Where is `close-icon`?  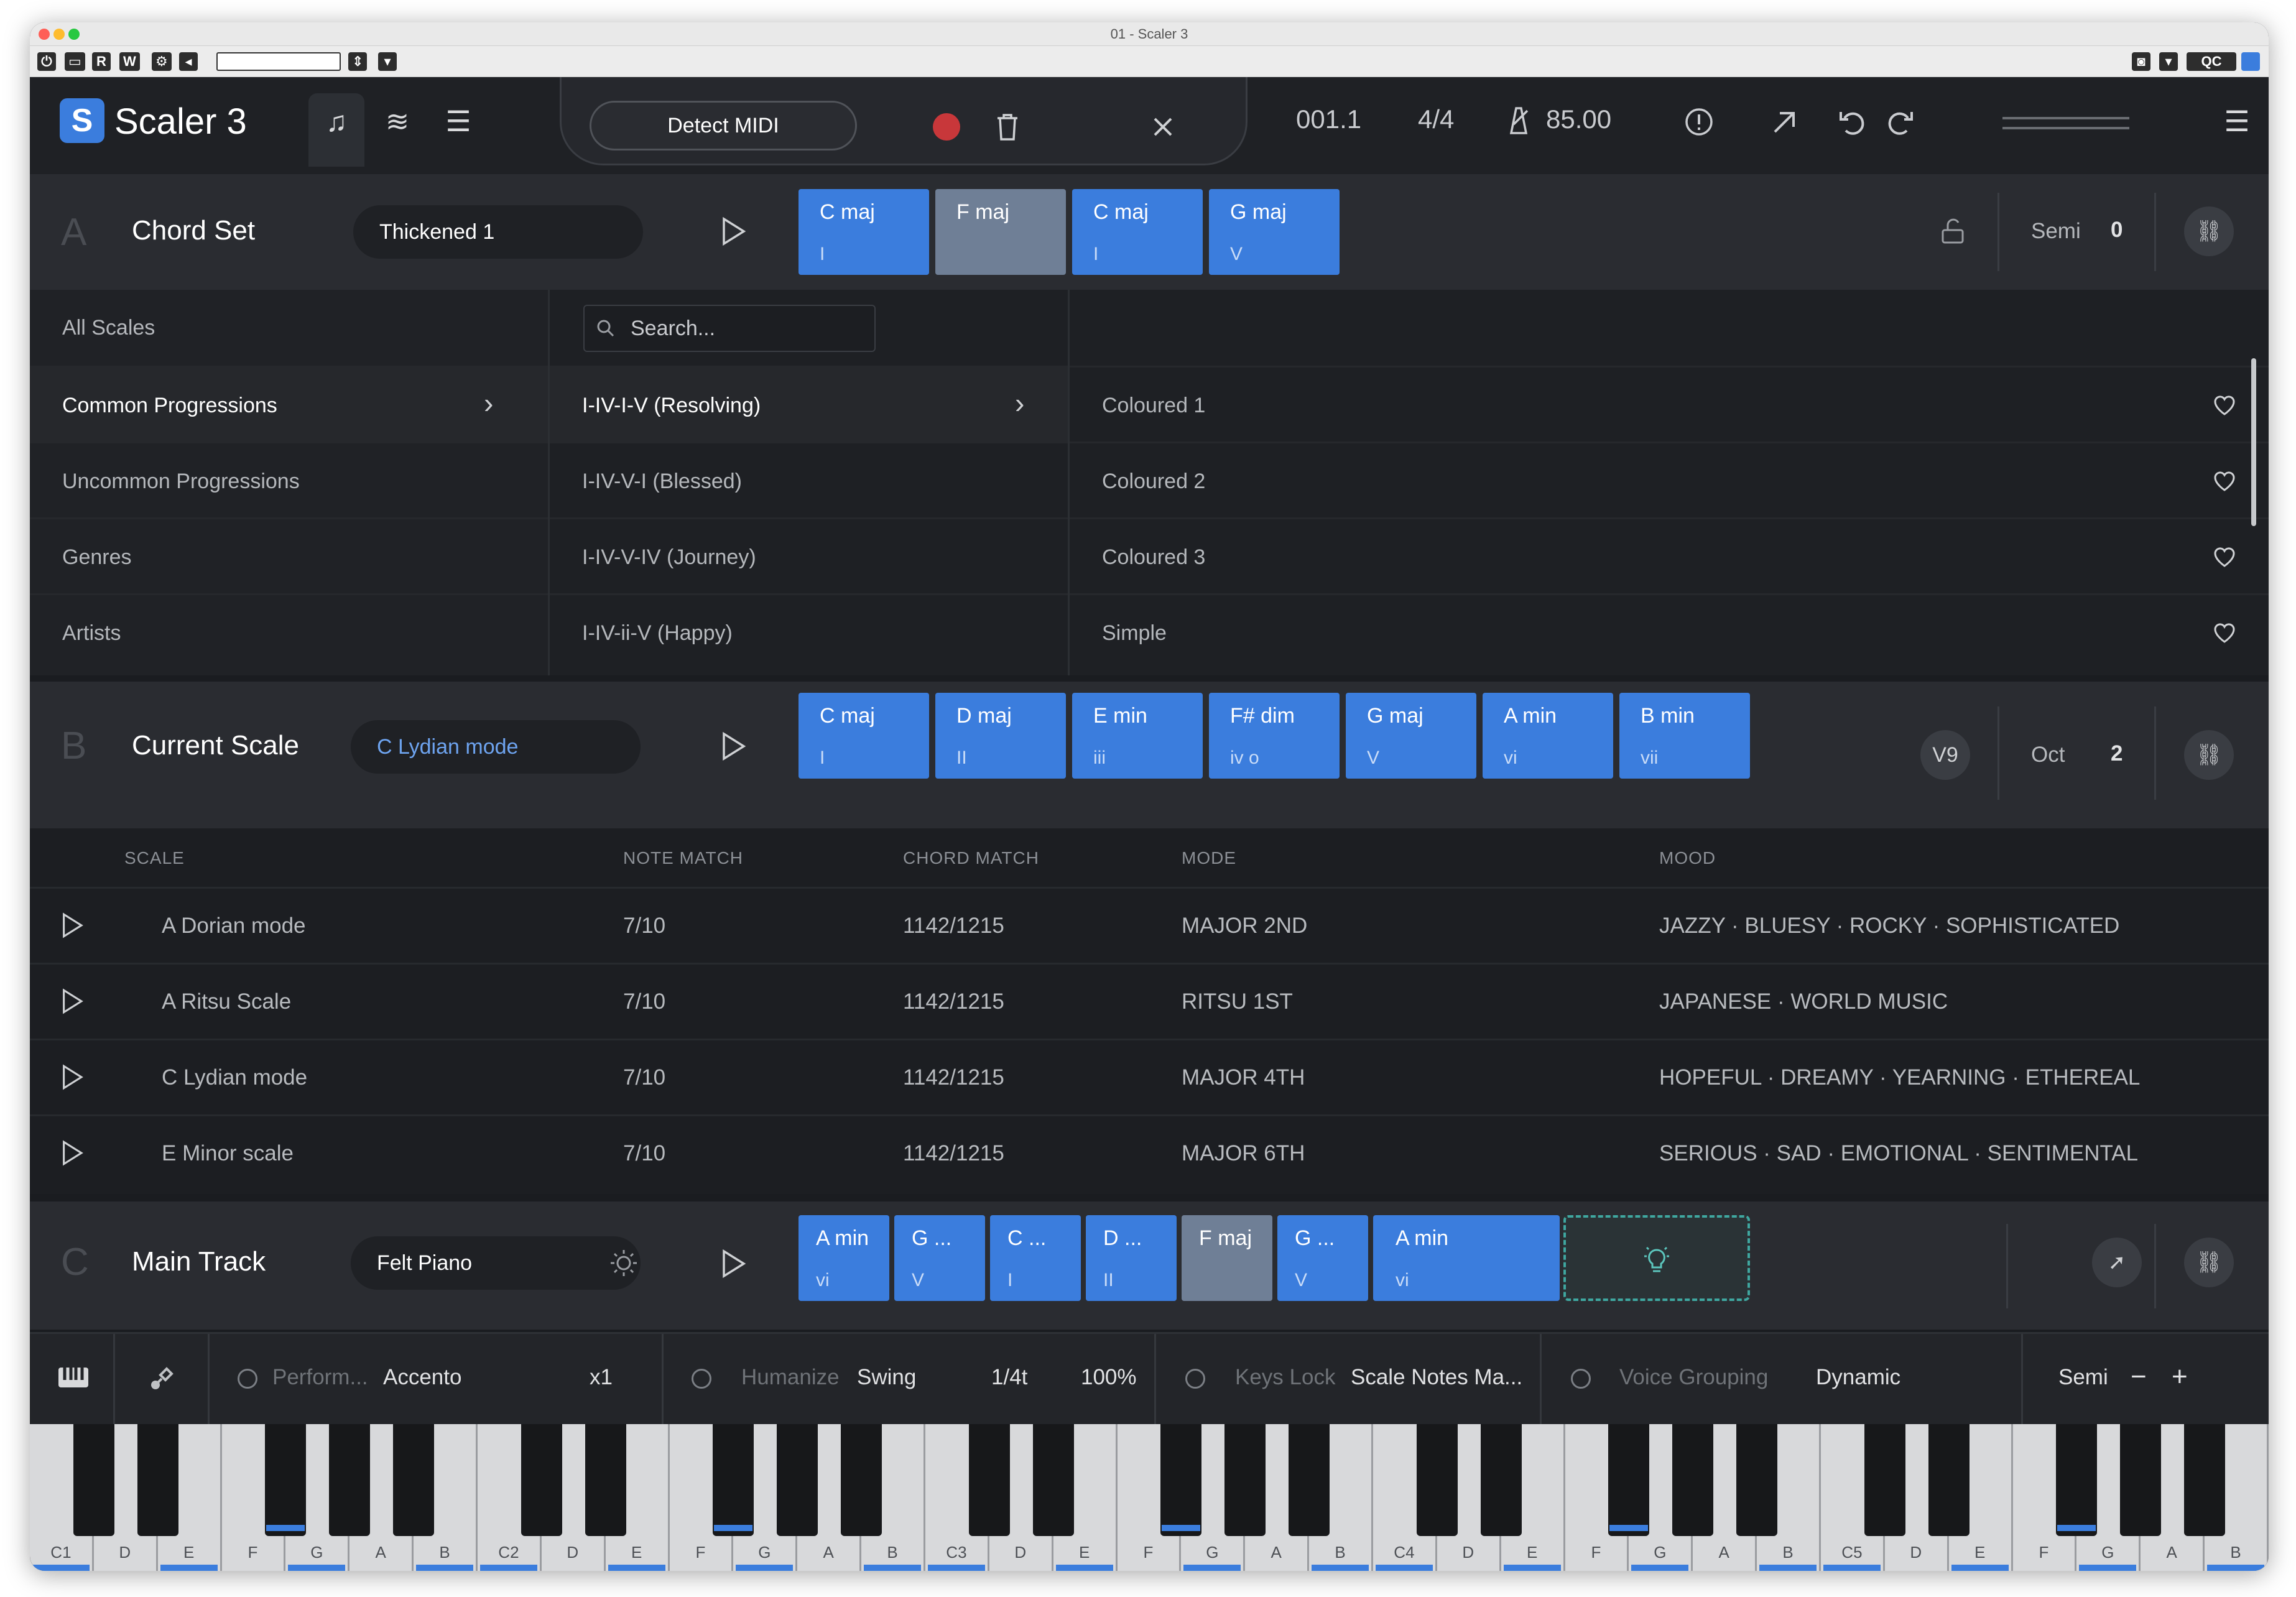 close-icon is located at coordinates (1163, 127).